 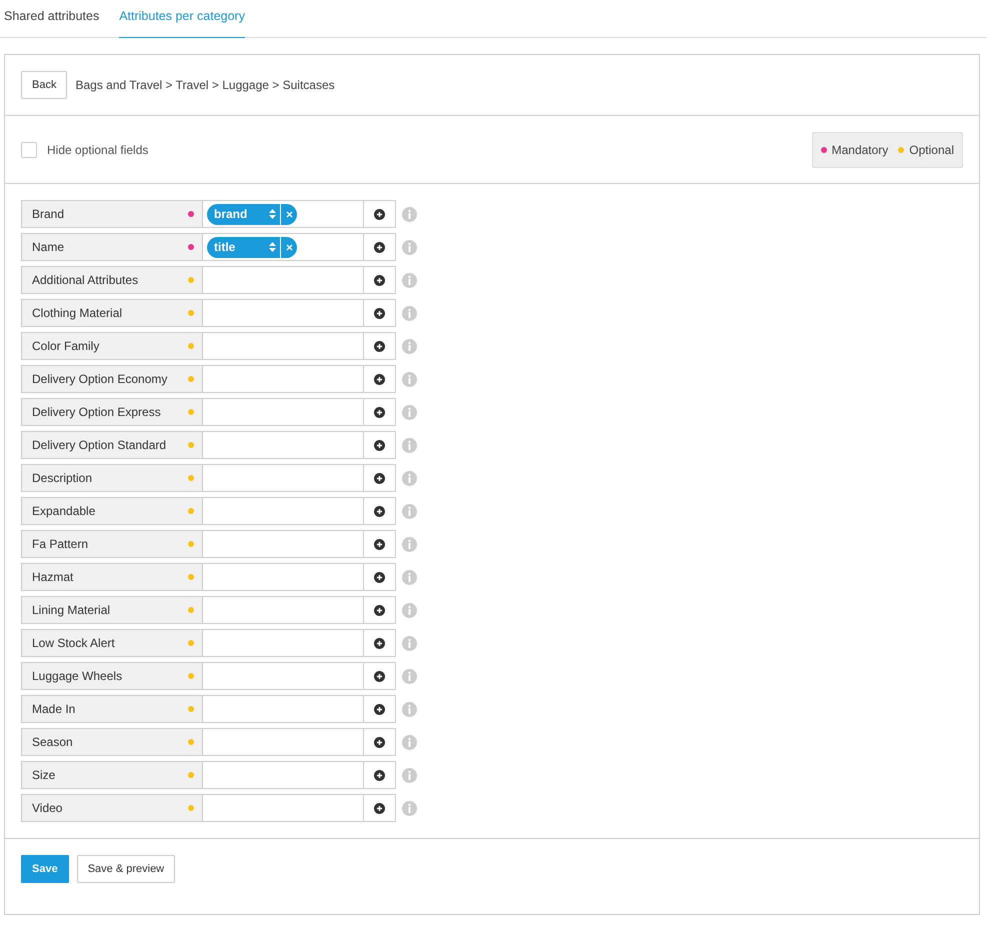 What do you see at coordinates (99, 445) in the screenshot?
I see `attribute-name: Delivery Option Standard` at bounding box center [99, 445].